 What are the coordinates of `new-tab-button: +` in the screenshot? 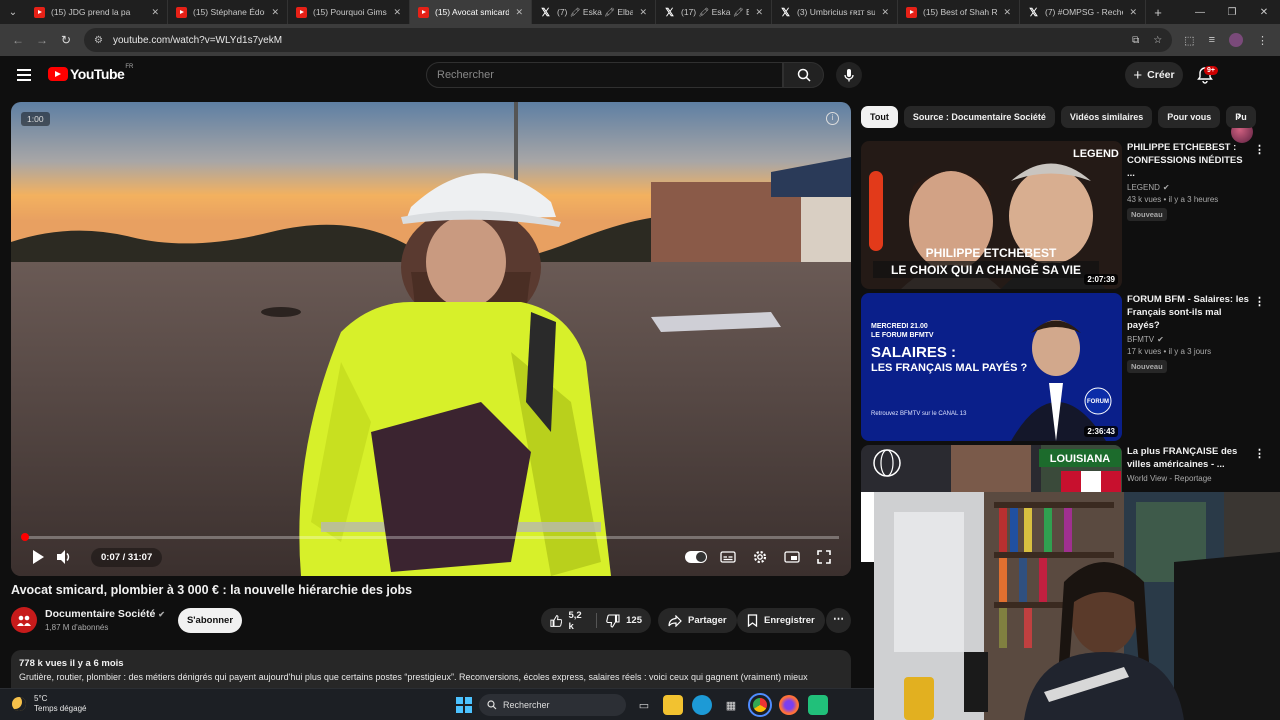 It's located at (1158, 12).